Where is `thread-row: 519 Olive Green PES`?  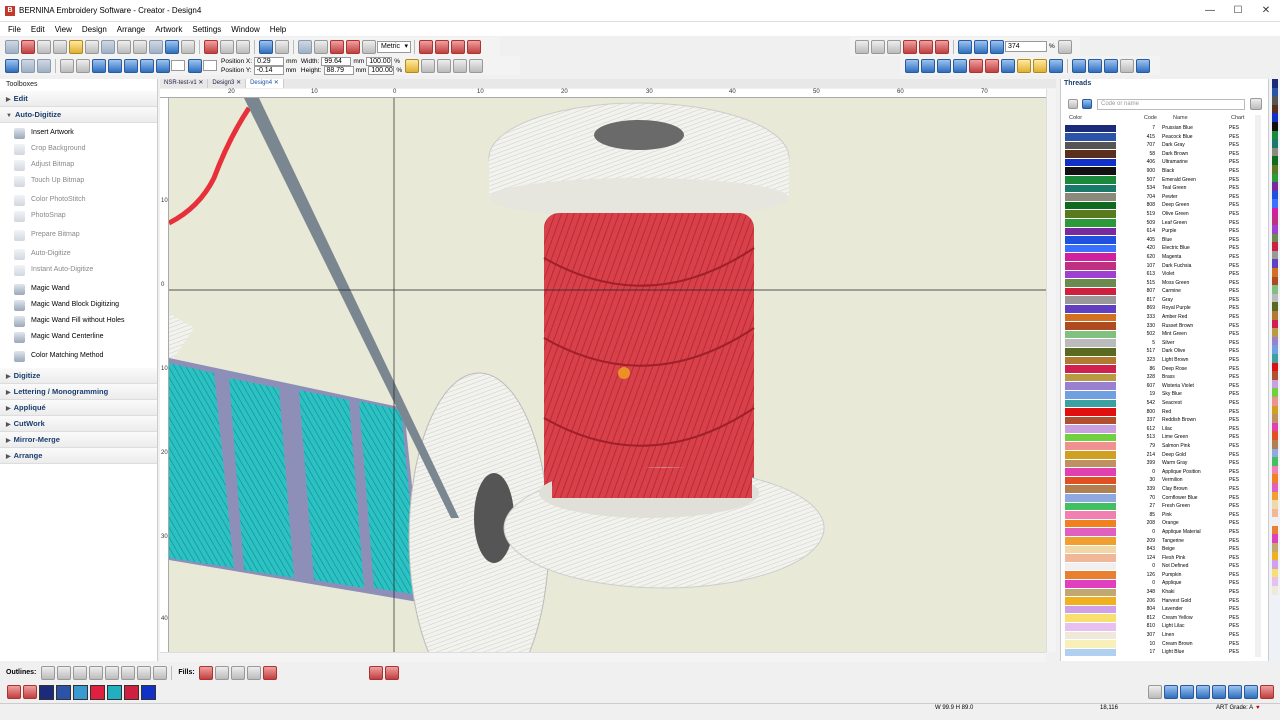 thread-row: 519 Olive Green PES is located at coordinates (1161, 214).